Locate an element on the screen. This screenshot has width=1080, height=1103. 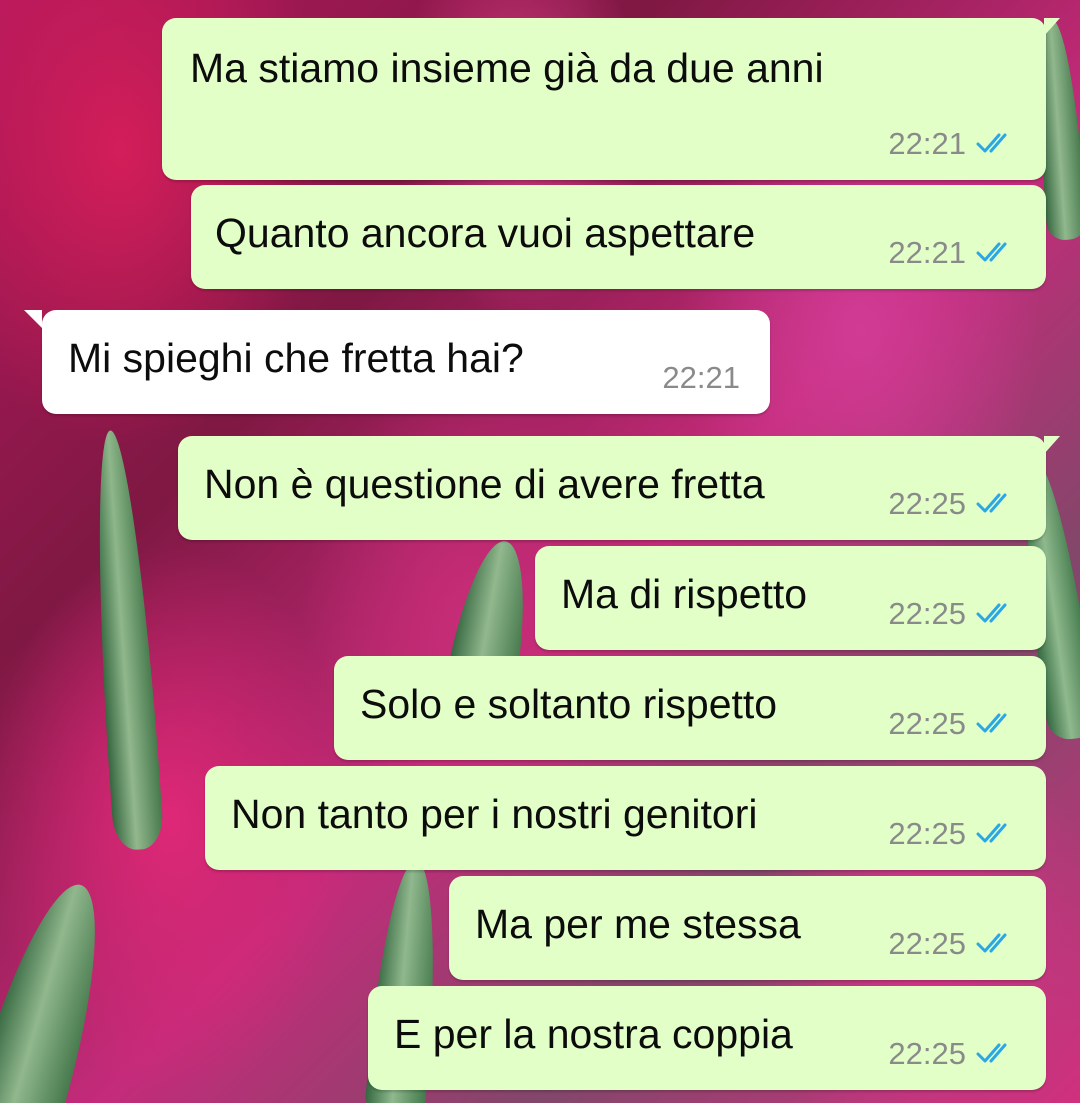
message-text: Ma per me stessa is located at coordinates (638, 924).